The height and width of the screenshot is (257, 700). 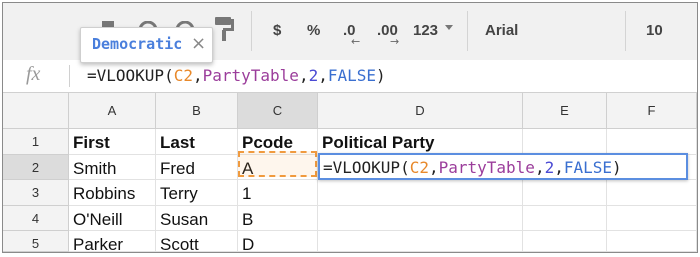 What do you see at coordinates (652, 142) in the screenshot?
I see `cell-f1` at bounding box center [652, 142].